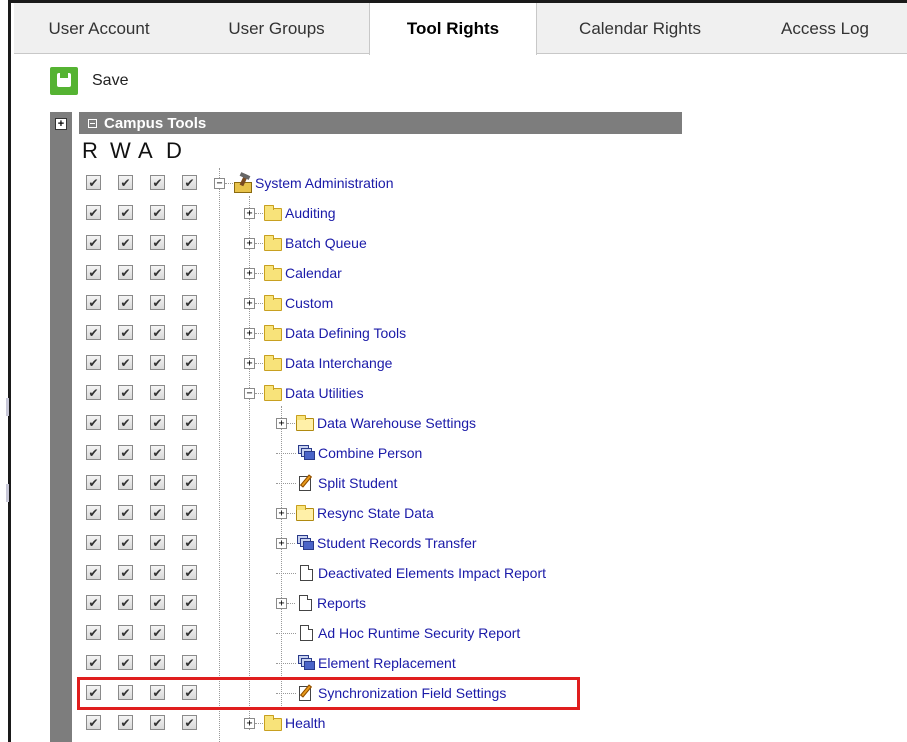  Describe the element at coordinates (345, 333) in the screenshot. I see `tree-node-label: Data Defining Tools` at that location.